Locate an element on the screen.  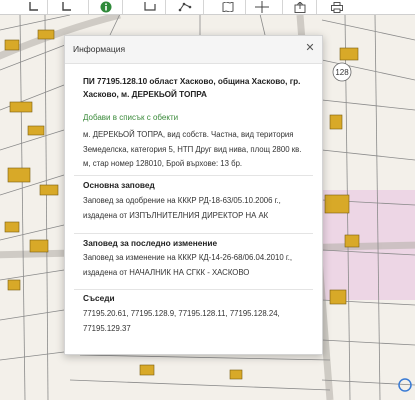
polygon-tool-icon is located at coordinates (185, 7).